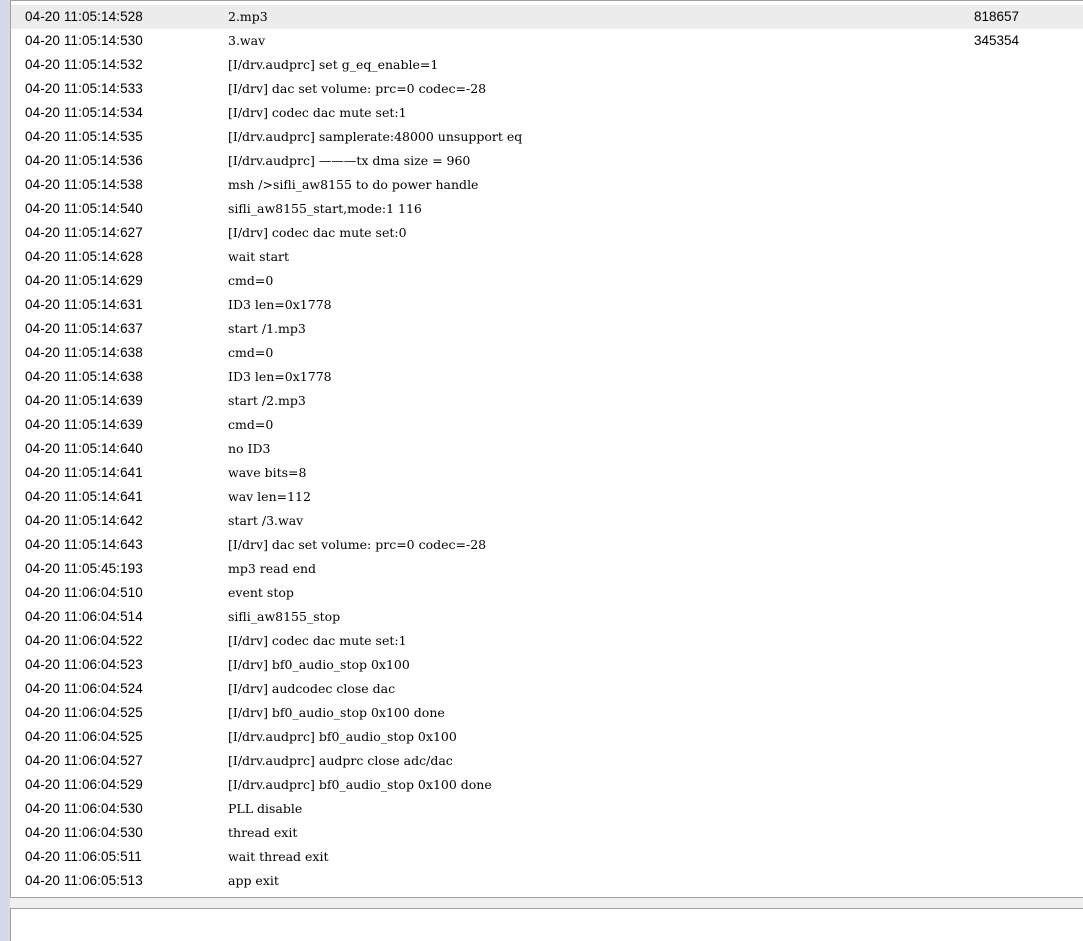  What do you see at coordinates (84, 784) in the screenshot?
I see `log-timestamp: 04-20 11:06:04:529` at bounding box center [84, 784].